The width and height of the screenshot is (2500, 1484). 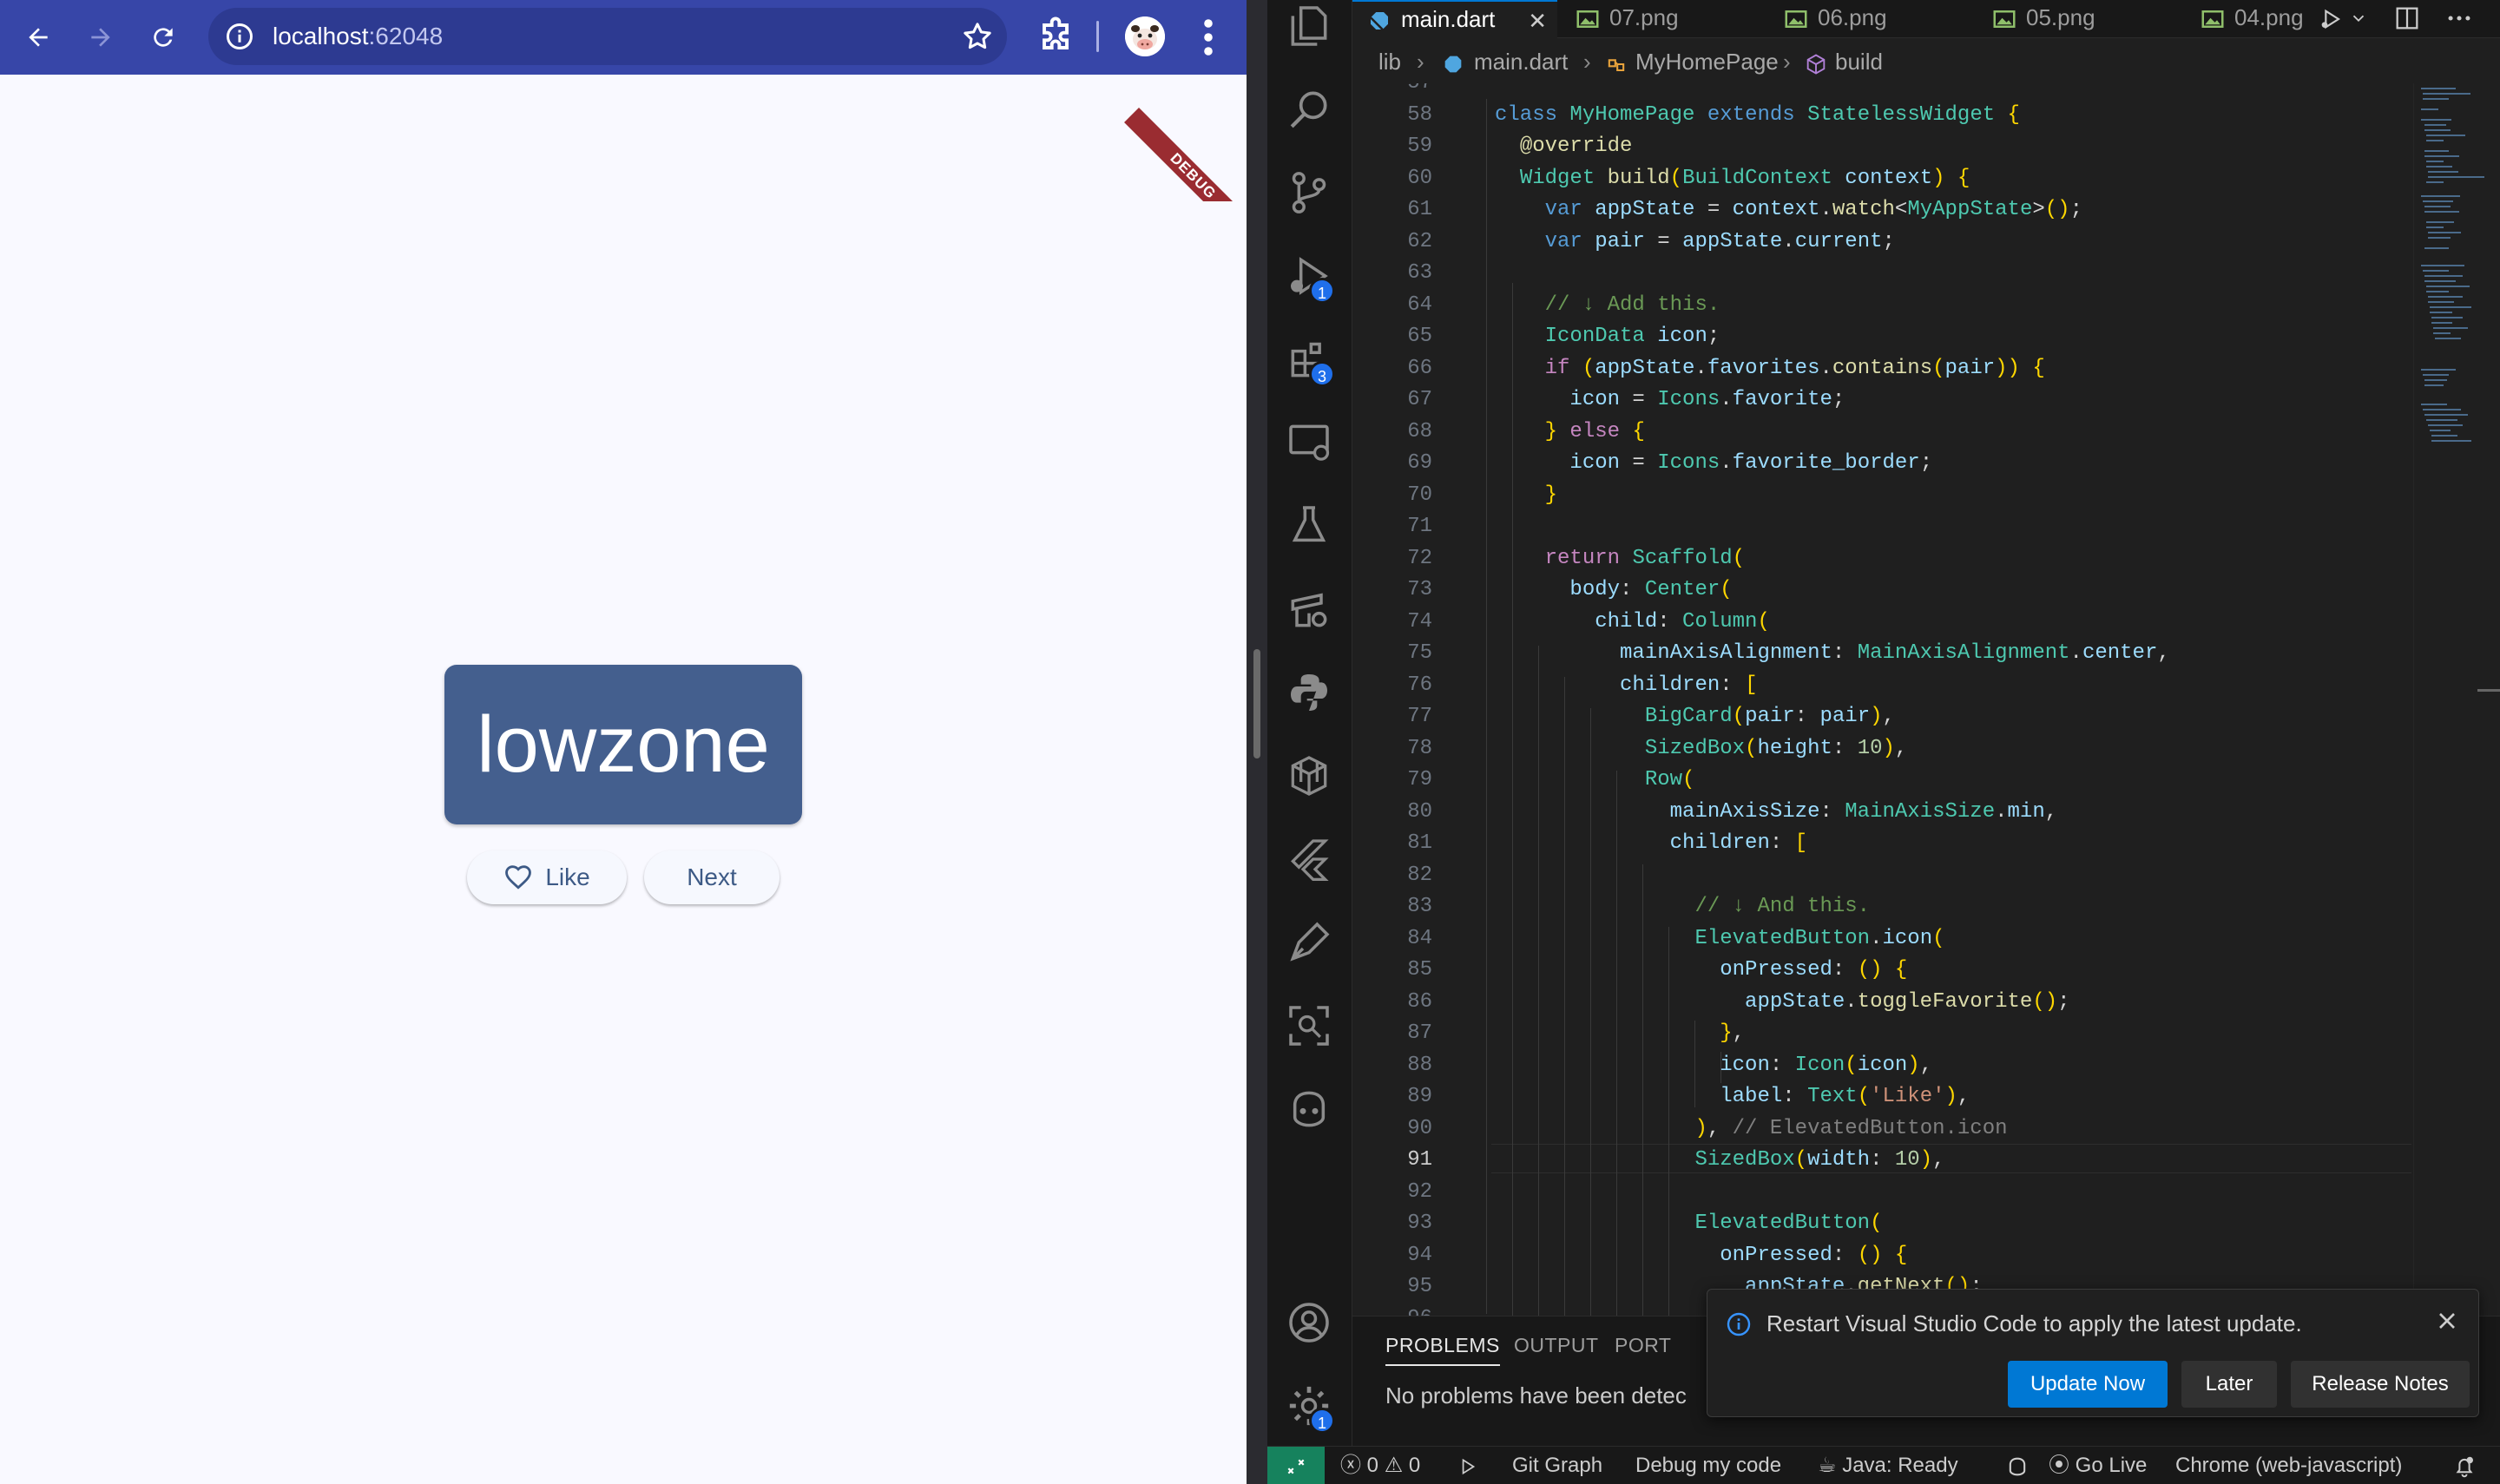 I want to click on warning-icon: ⚠, so click(x=1394, y=1465).